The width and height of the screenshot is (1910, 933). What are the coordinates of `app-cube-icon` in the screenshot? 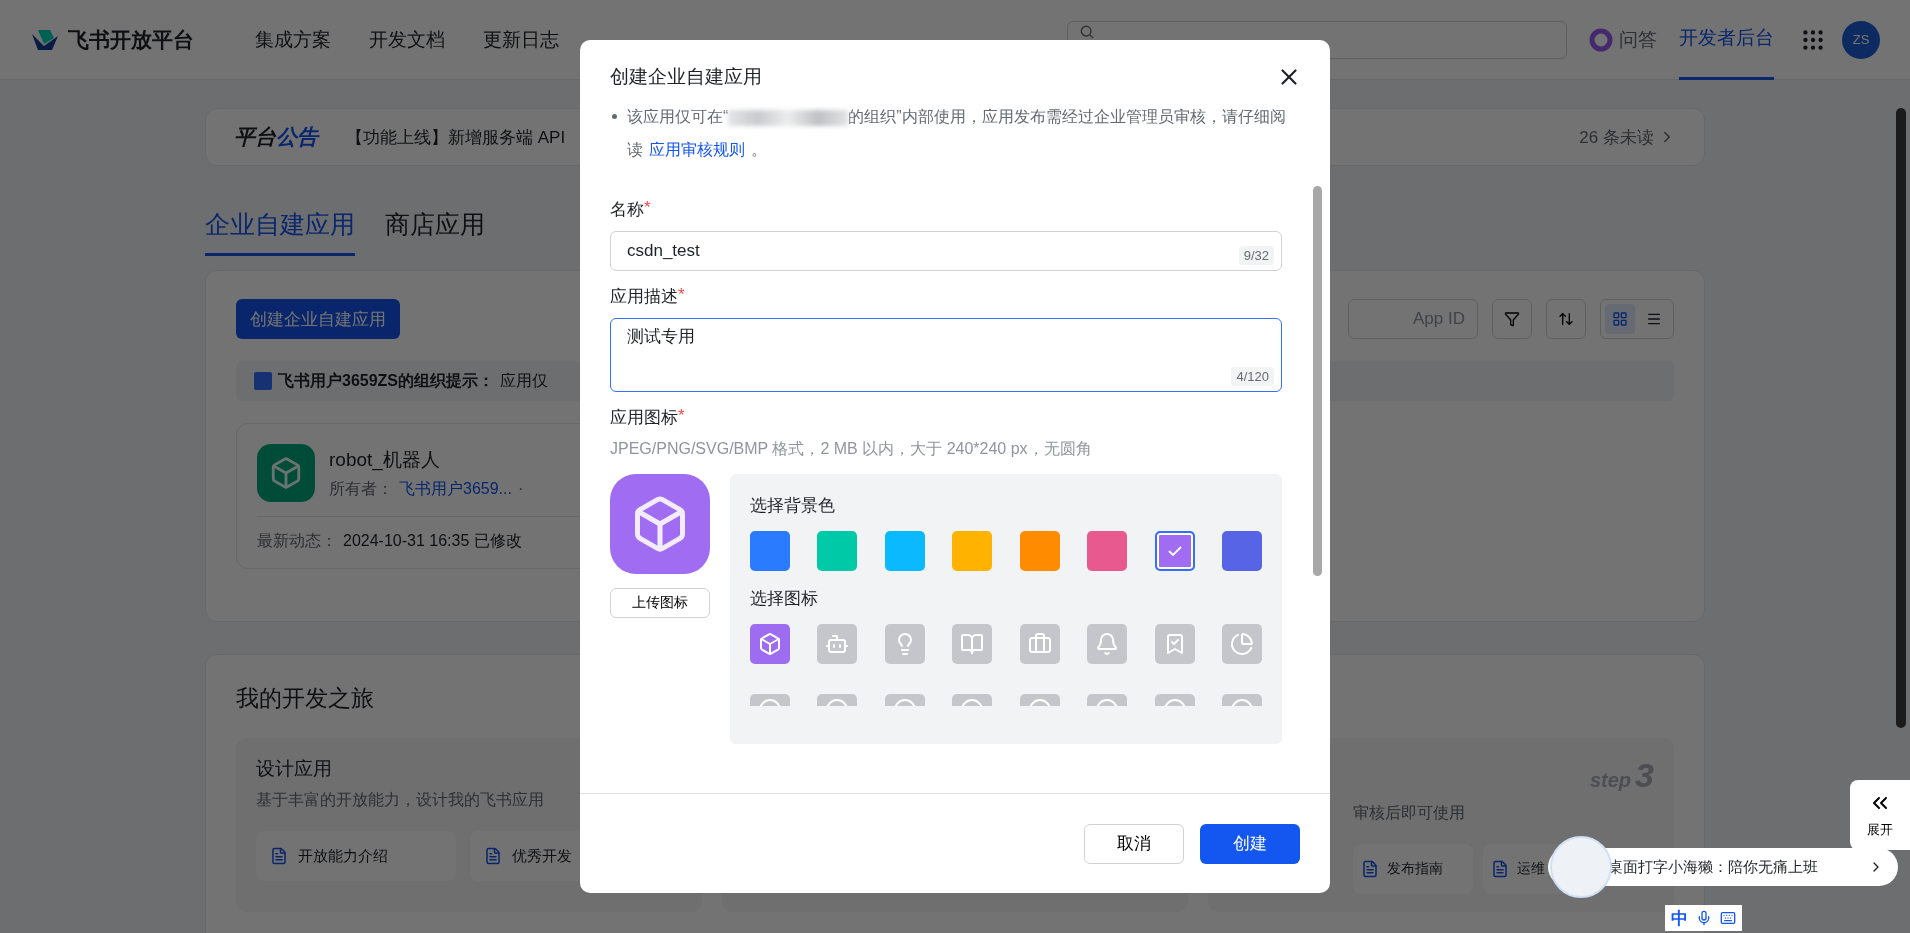 It's located at (286, 473).